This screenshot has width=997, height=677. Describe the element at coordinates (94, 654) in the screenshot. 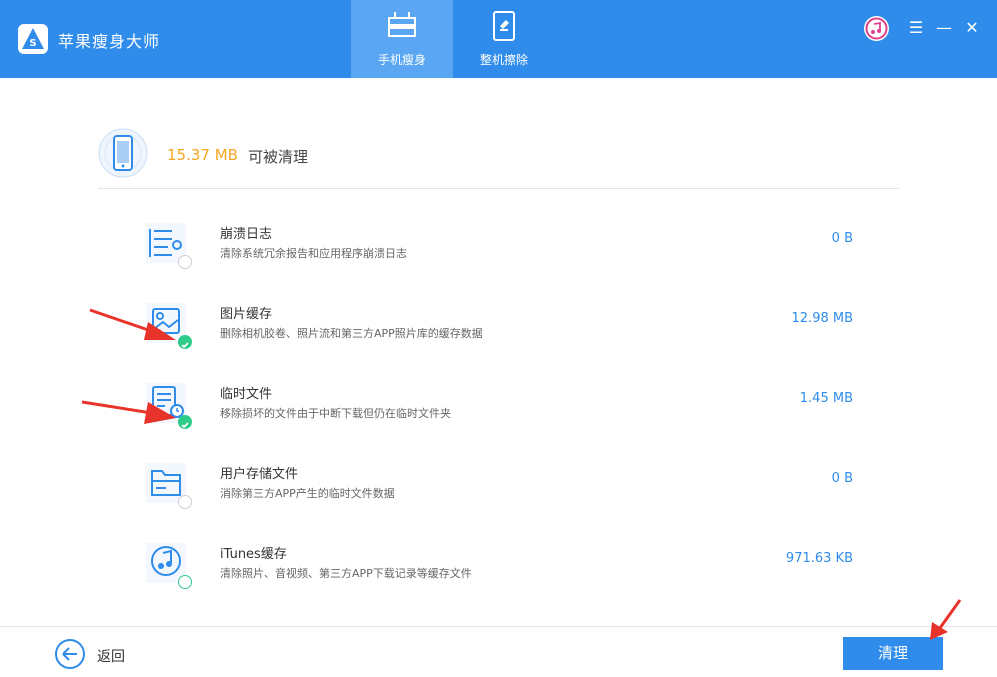

I see `back-button: 返回` at that location.